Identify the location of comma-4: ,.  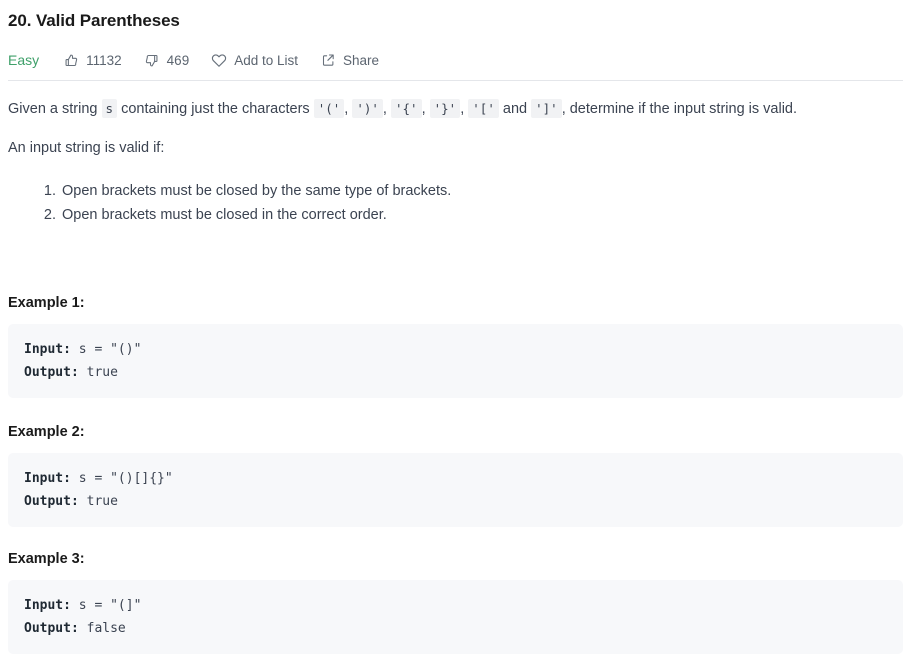
(462, 109).